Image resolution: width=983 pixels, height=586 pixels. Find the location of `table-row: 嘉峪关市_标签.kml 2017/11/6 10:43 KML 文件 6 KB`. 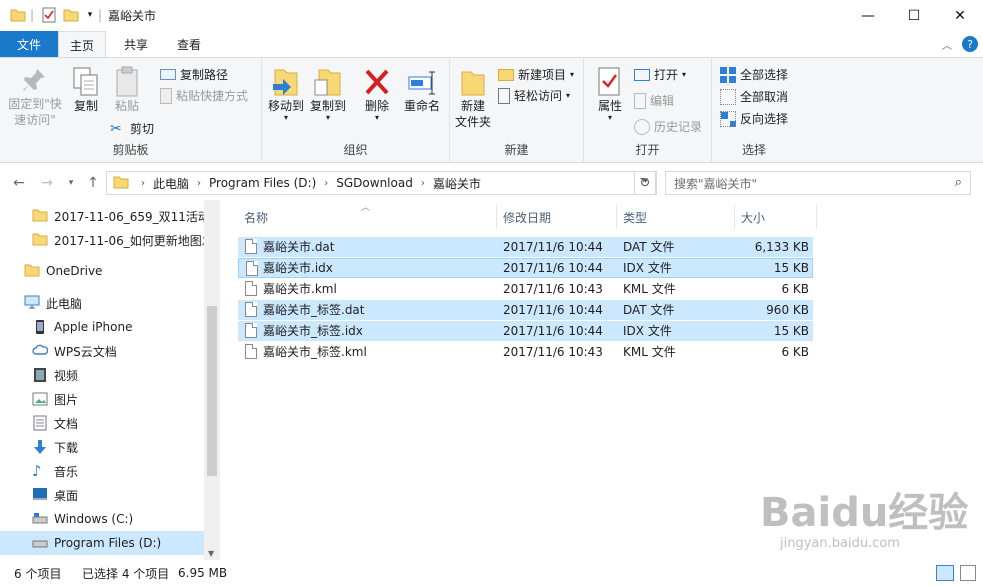

table-row: 嘉峪关市_标签.kml 2017/11/6 10:43 KML 文件 6 KB is located at coordinates (525, 352).